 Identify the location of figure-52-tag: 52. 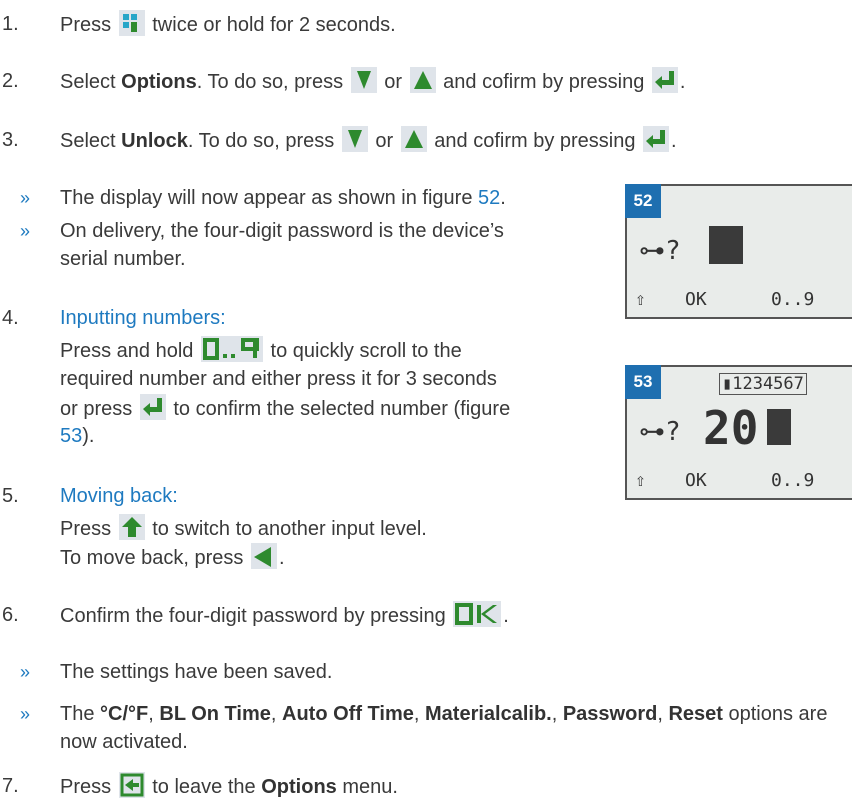
(643, 201).